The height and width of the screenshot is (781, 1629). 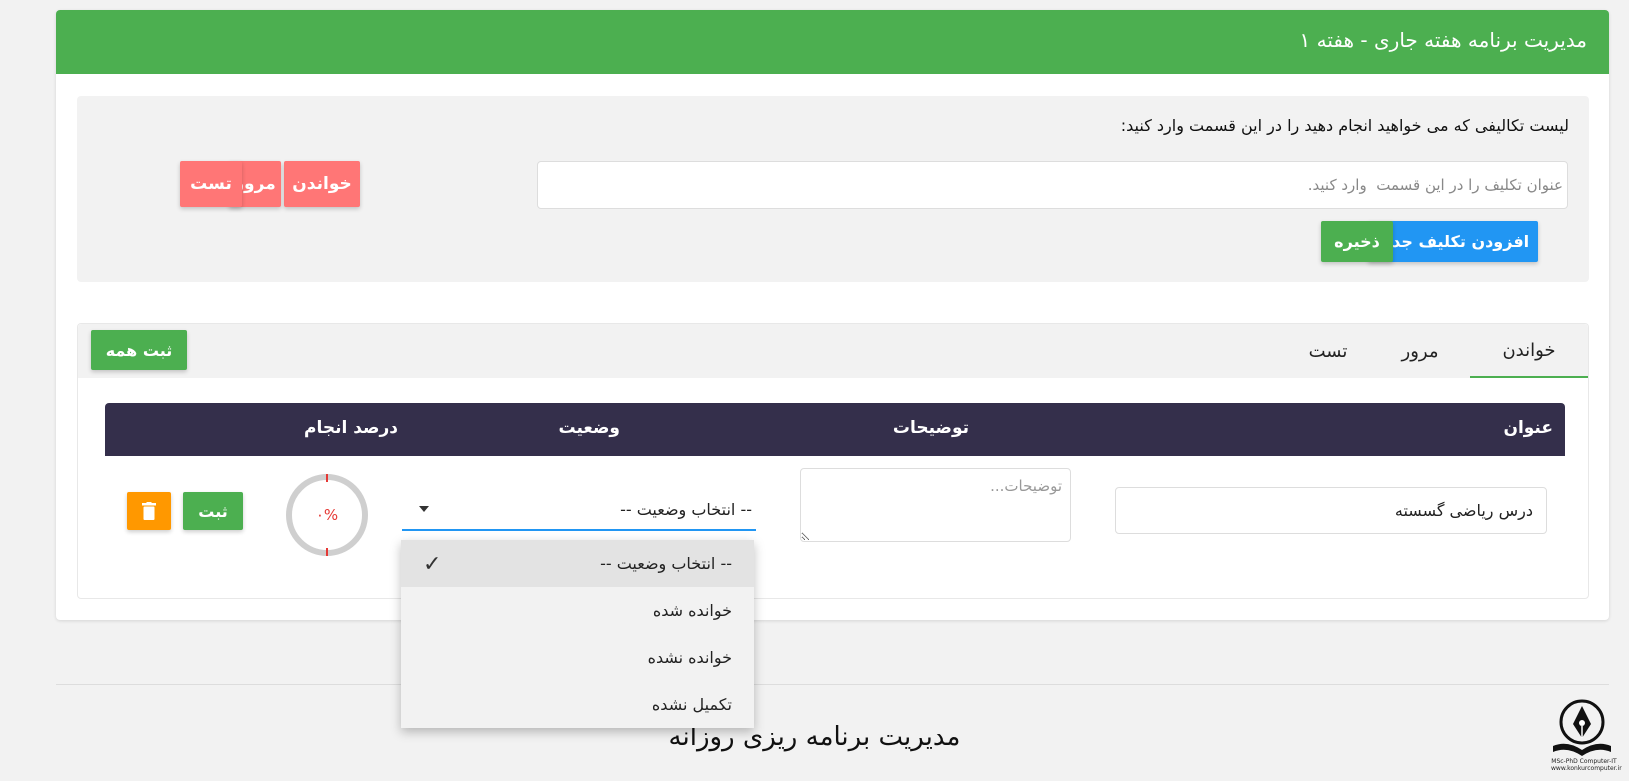 I want to click on save-all-button: ثبت همه, so click(x=139, y=350).